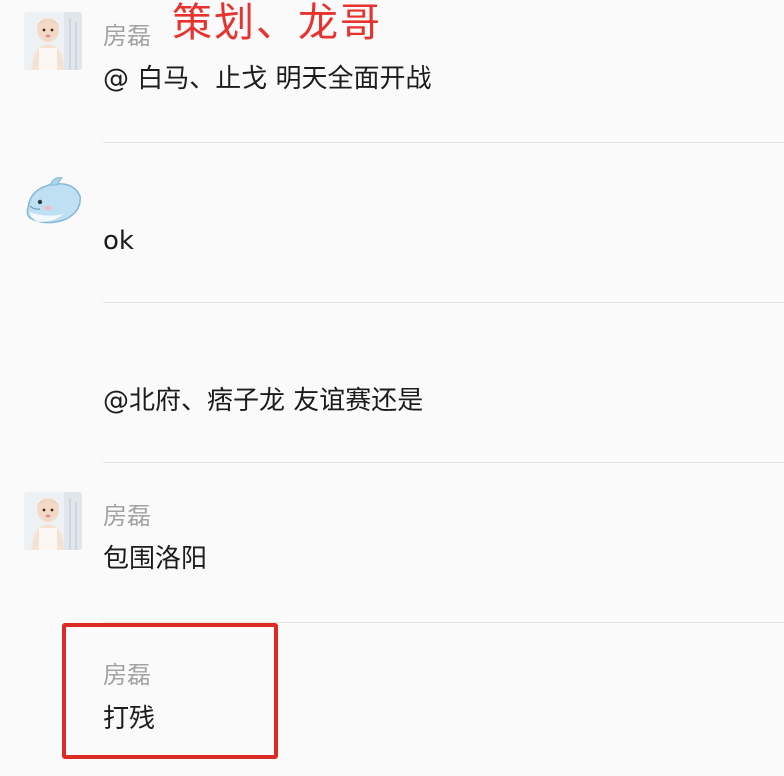 The image size is (784, 776). What do you see at coordinates (263, 401) in the screenshot?
I see `message-text: @北府、痞子龙 友谊赛还是` at bounding box center [263, 401].